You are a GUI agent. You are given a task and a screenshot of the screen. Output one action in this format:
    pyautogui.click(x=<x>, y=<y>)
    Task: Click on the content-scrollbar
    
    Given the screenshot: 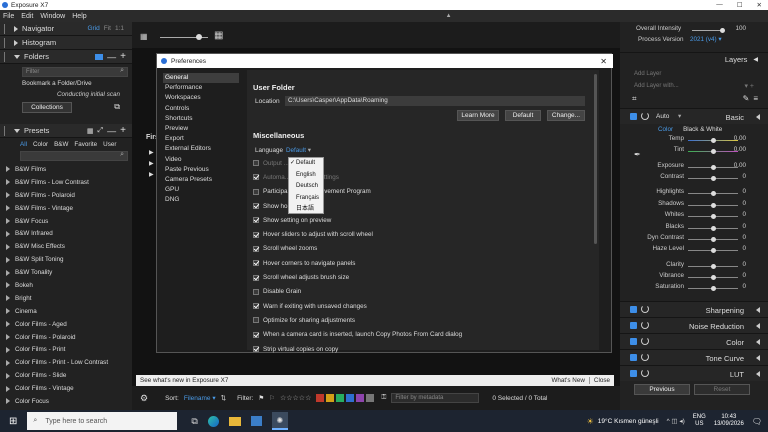 What is the action you would take?
    pyautogui.click(x=595, y=159)
    